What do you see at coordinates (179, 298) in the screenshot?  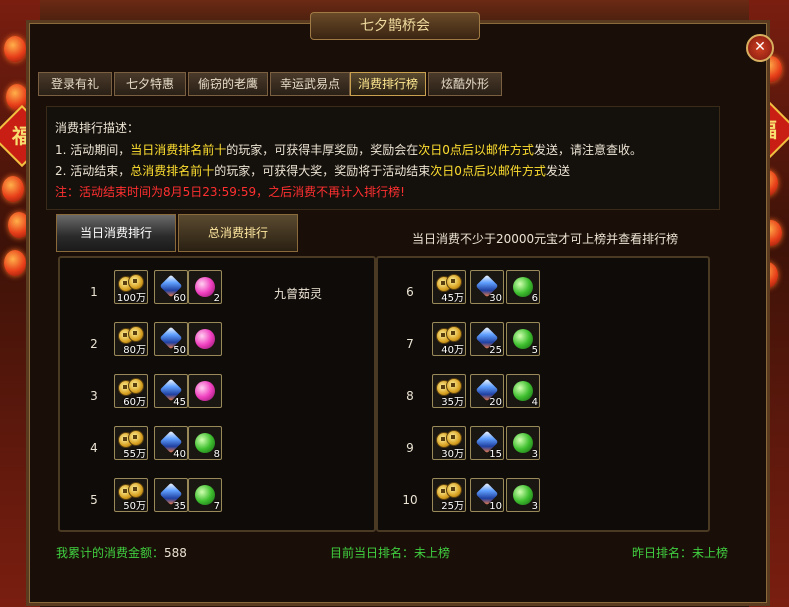 I see `item-count: 60` at bounding box center [179, 298].